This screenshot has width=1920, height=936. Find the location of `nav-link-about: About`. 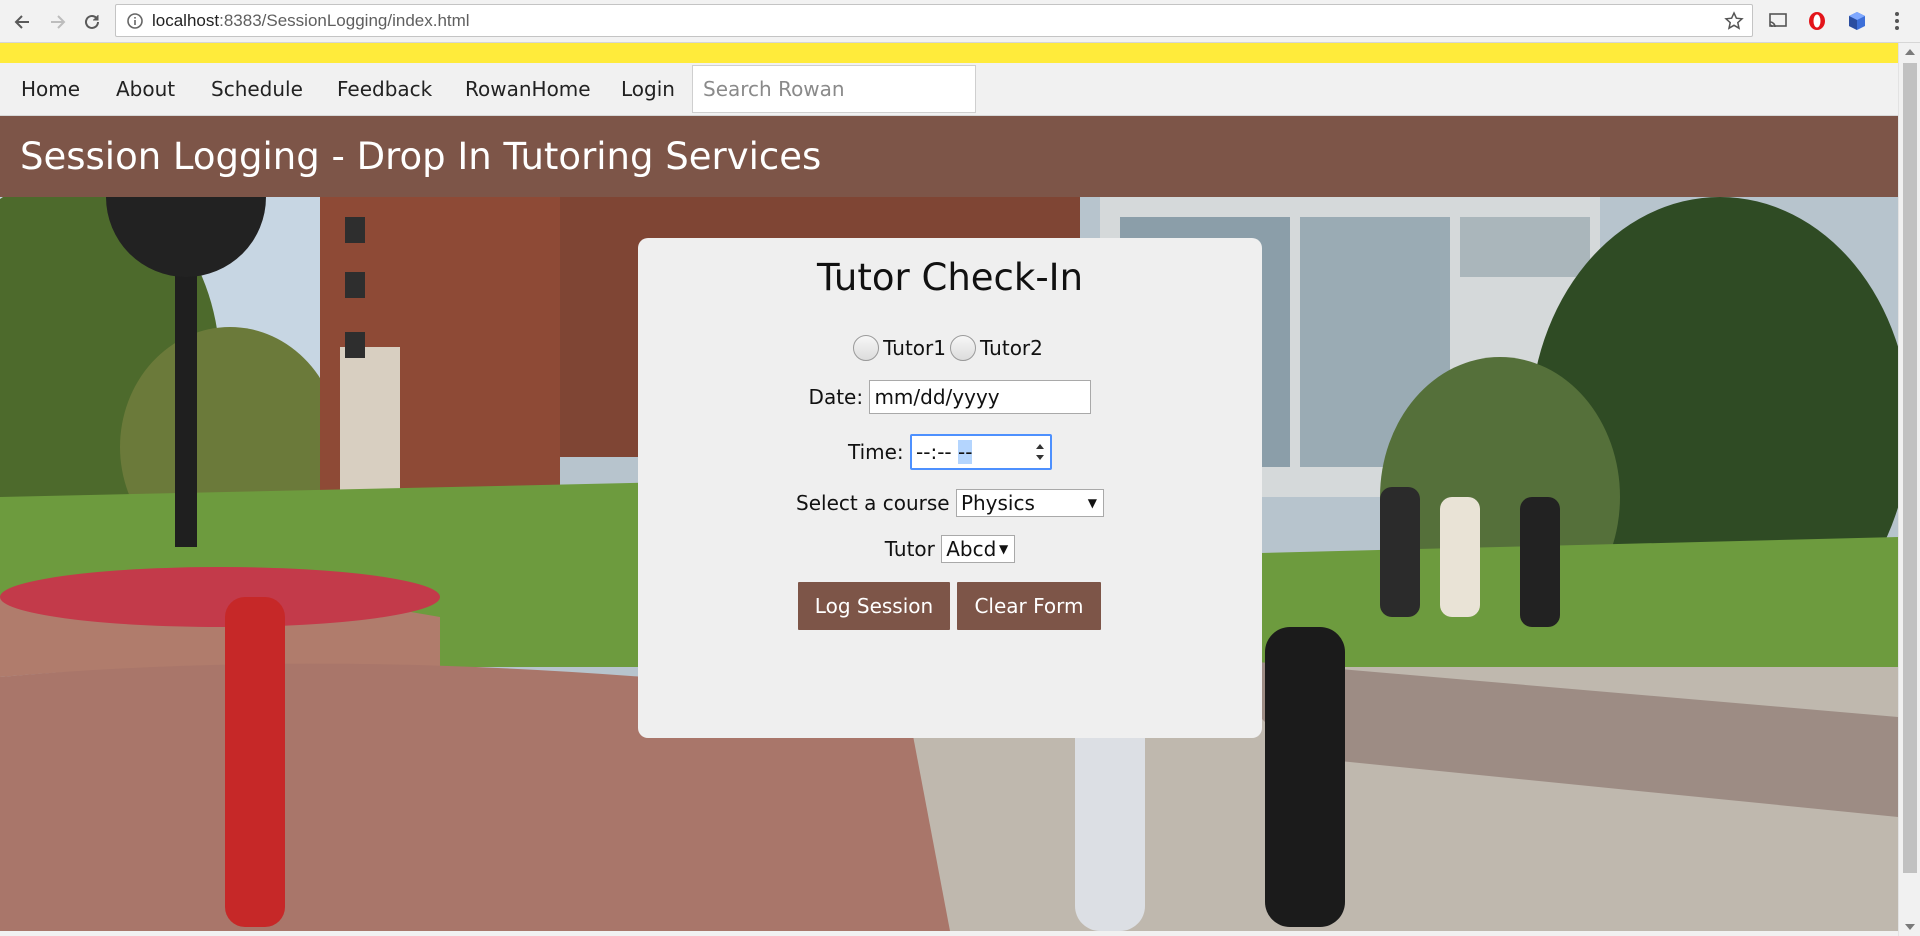

nav-link-about: About is located at coordinates (145, 89).